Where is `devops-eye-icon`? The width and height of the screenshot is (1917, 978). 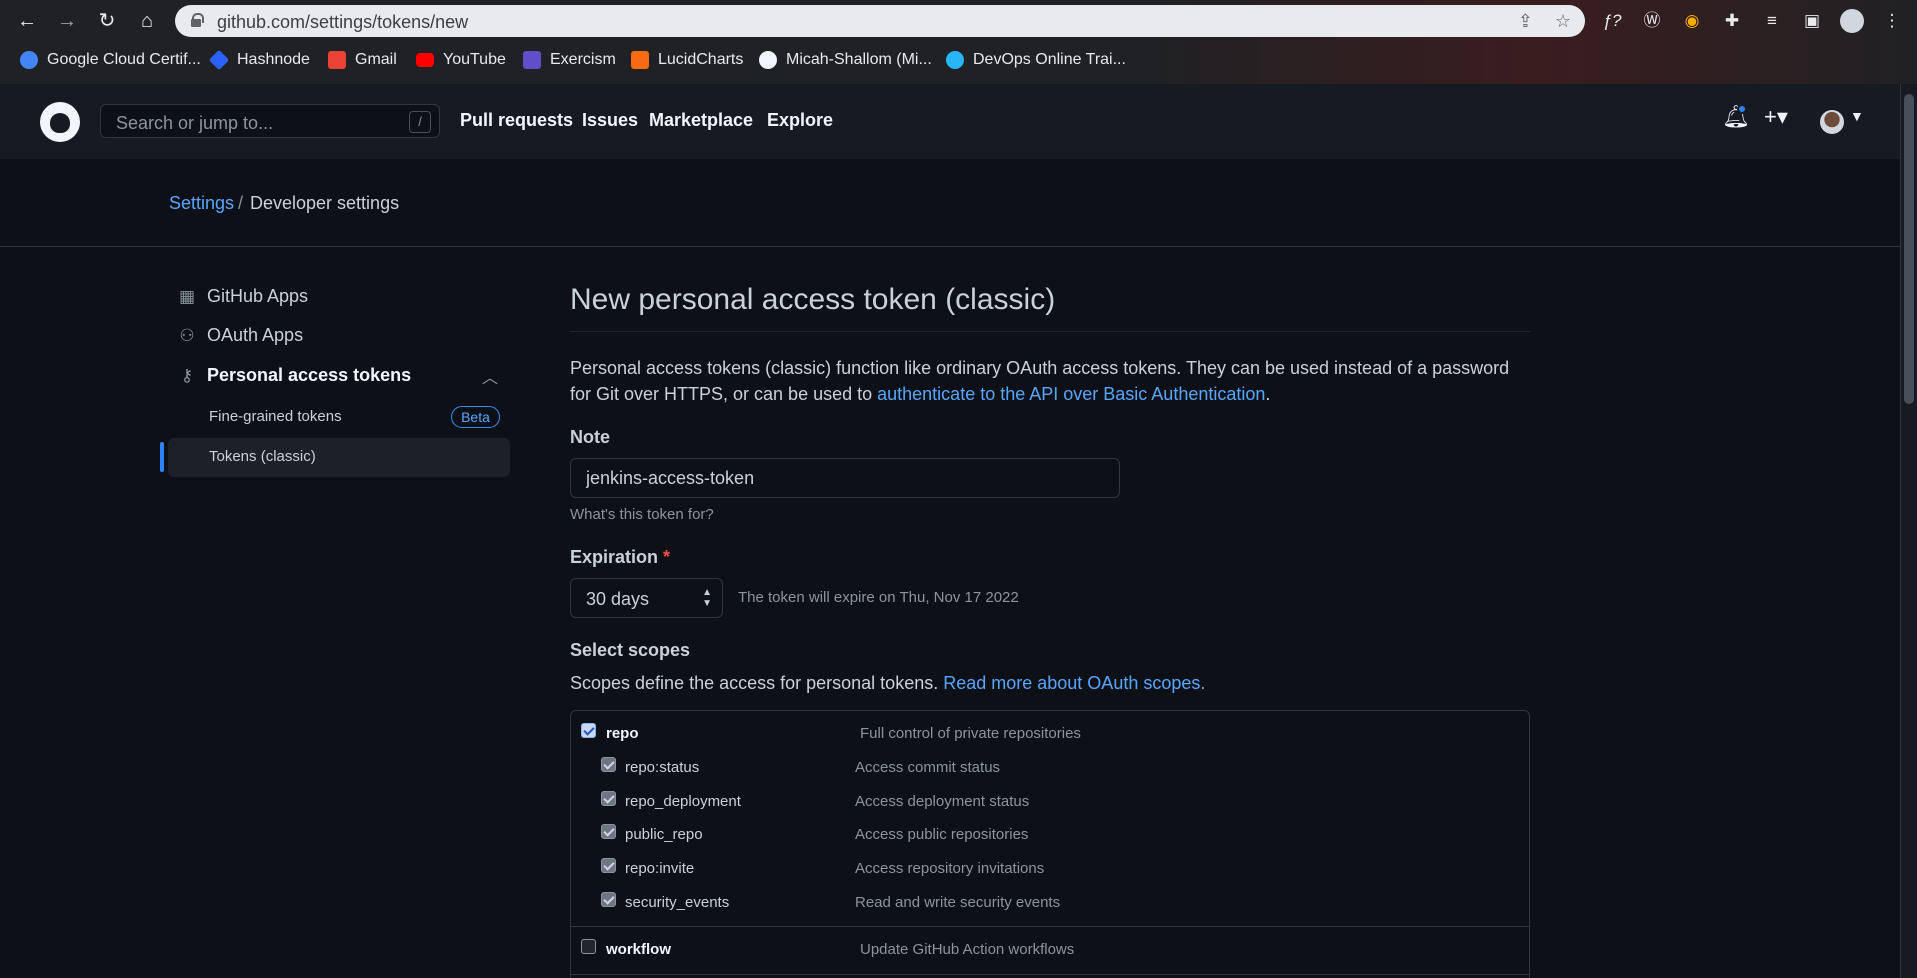
devops-eye-icon is located at coordinates (955, 60).